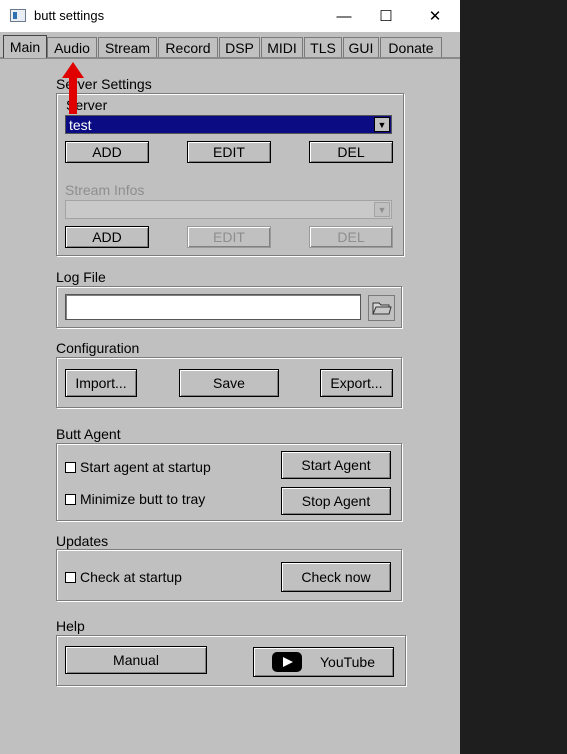 The image size is (567, 754). Describe the element at coordinates (229, 383) in the screenshot. I see `save-button: Save` at that location.